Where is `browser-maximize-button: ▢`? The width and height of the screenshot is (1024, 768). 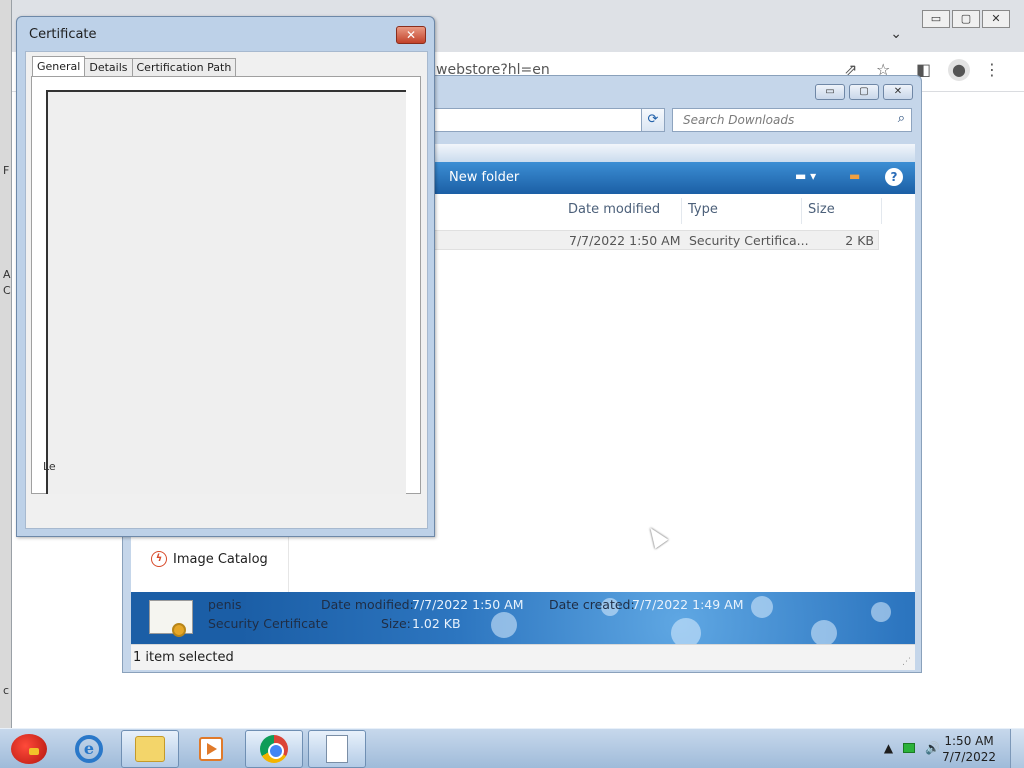
browser-maximize-button: ▢ is located at coordinates (966, 19).